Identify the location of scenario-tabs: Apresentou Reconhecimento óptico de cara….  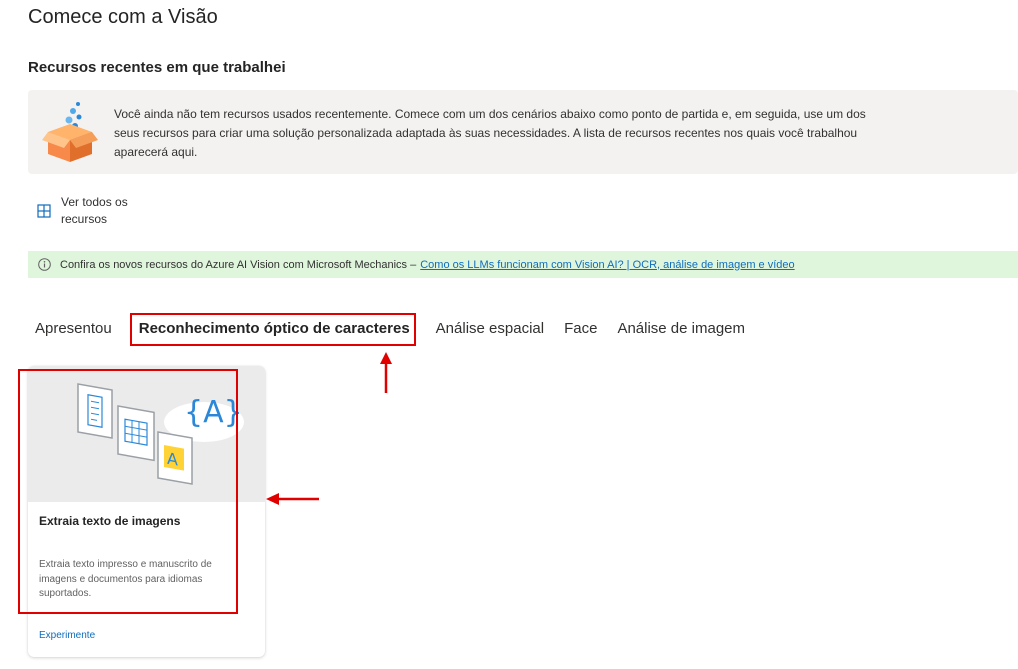
(400, 329).